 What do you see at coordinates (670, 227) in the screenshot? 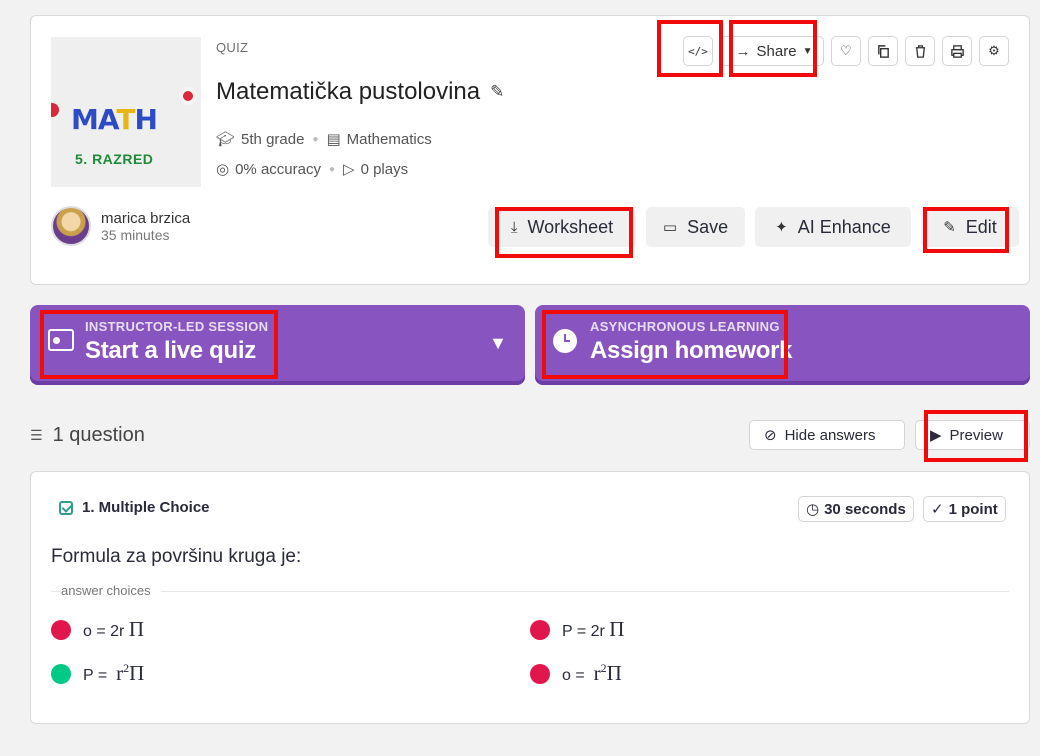
I see `folder-icon: ▭` at bounding box center [670, 227].